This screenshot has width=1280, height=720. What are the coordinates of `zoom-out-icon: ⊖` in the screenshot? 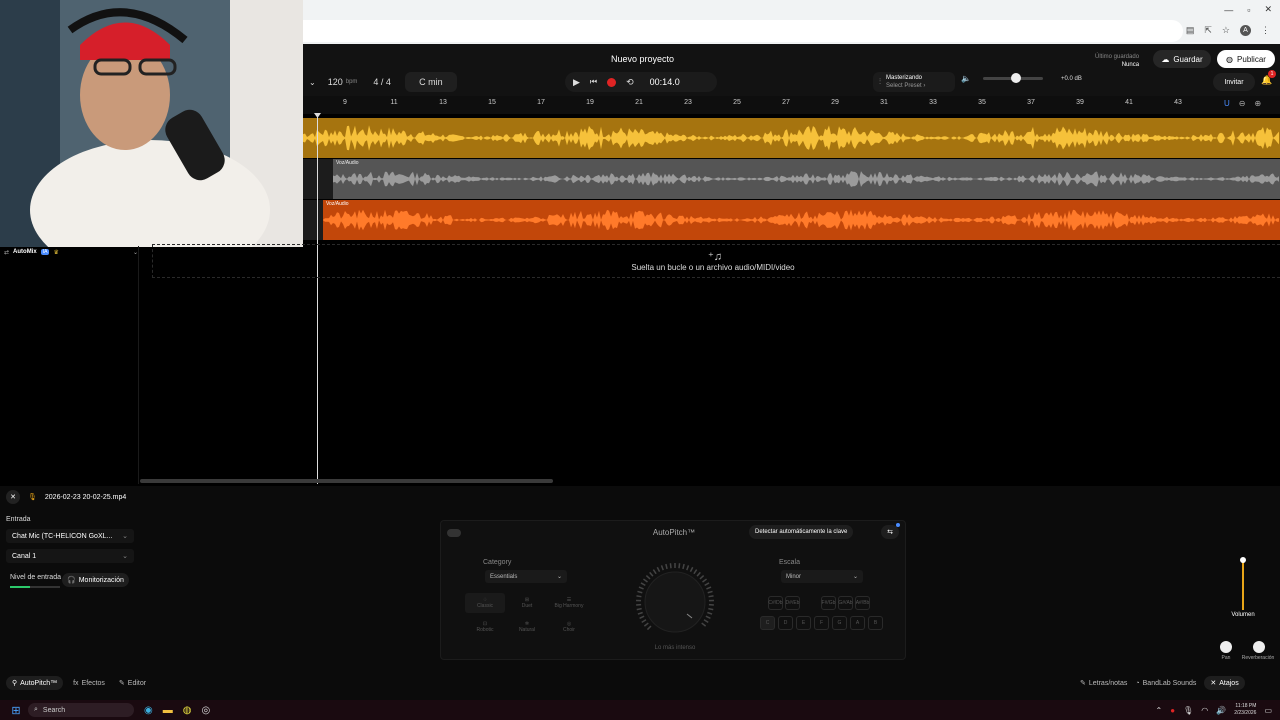 It's located at (1242, 103).